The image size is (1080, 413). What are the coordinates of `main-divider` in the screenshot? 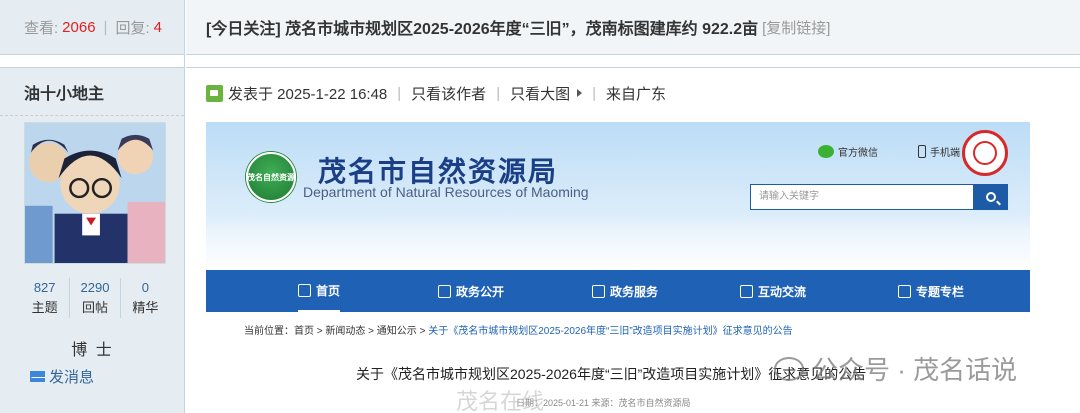 It's located at (633, 61).